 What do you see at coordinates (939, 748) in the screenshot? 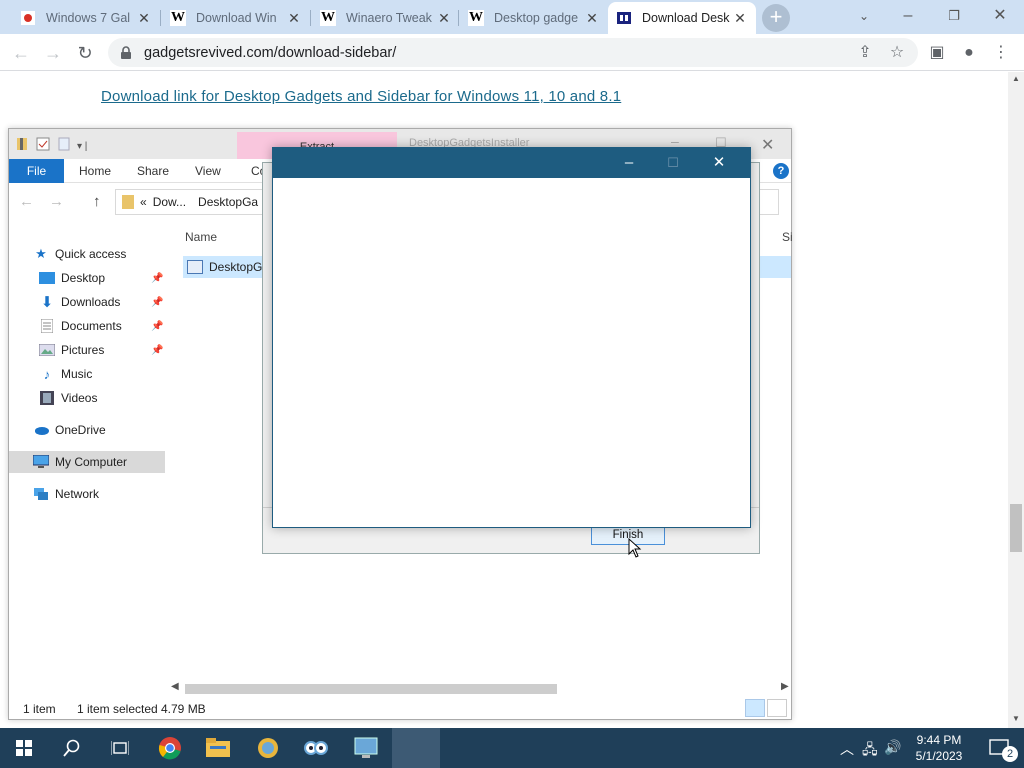
I see `system-clock: 9:44 PM 5/1/2023` at bounding box center [939, 748].